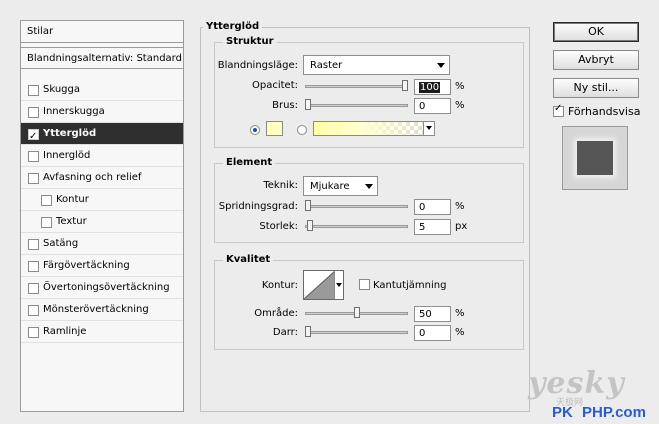  What do you see at coordinates (596, 32) in the screenshot?
I see `ok-button: OK` at bounding box center [596, 32].